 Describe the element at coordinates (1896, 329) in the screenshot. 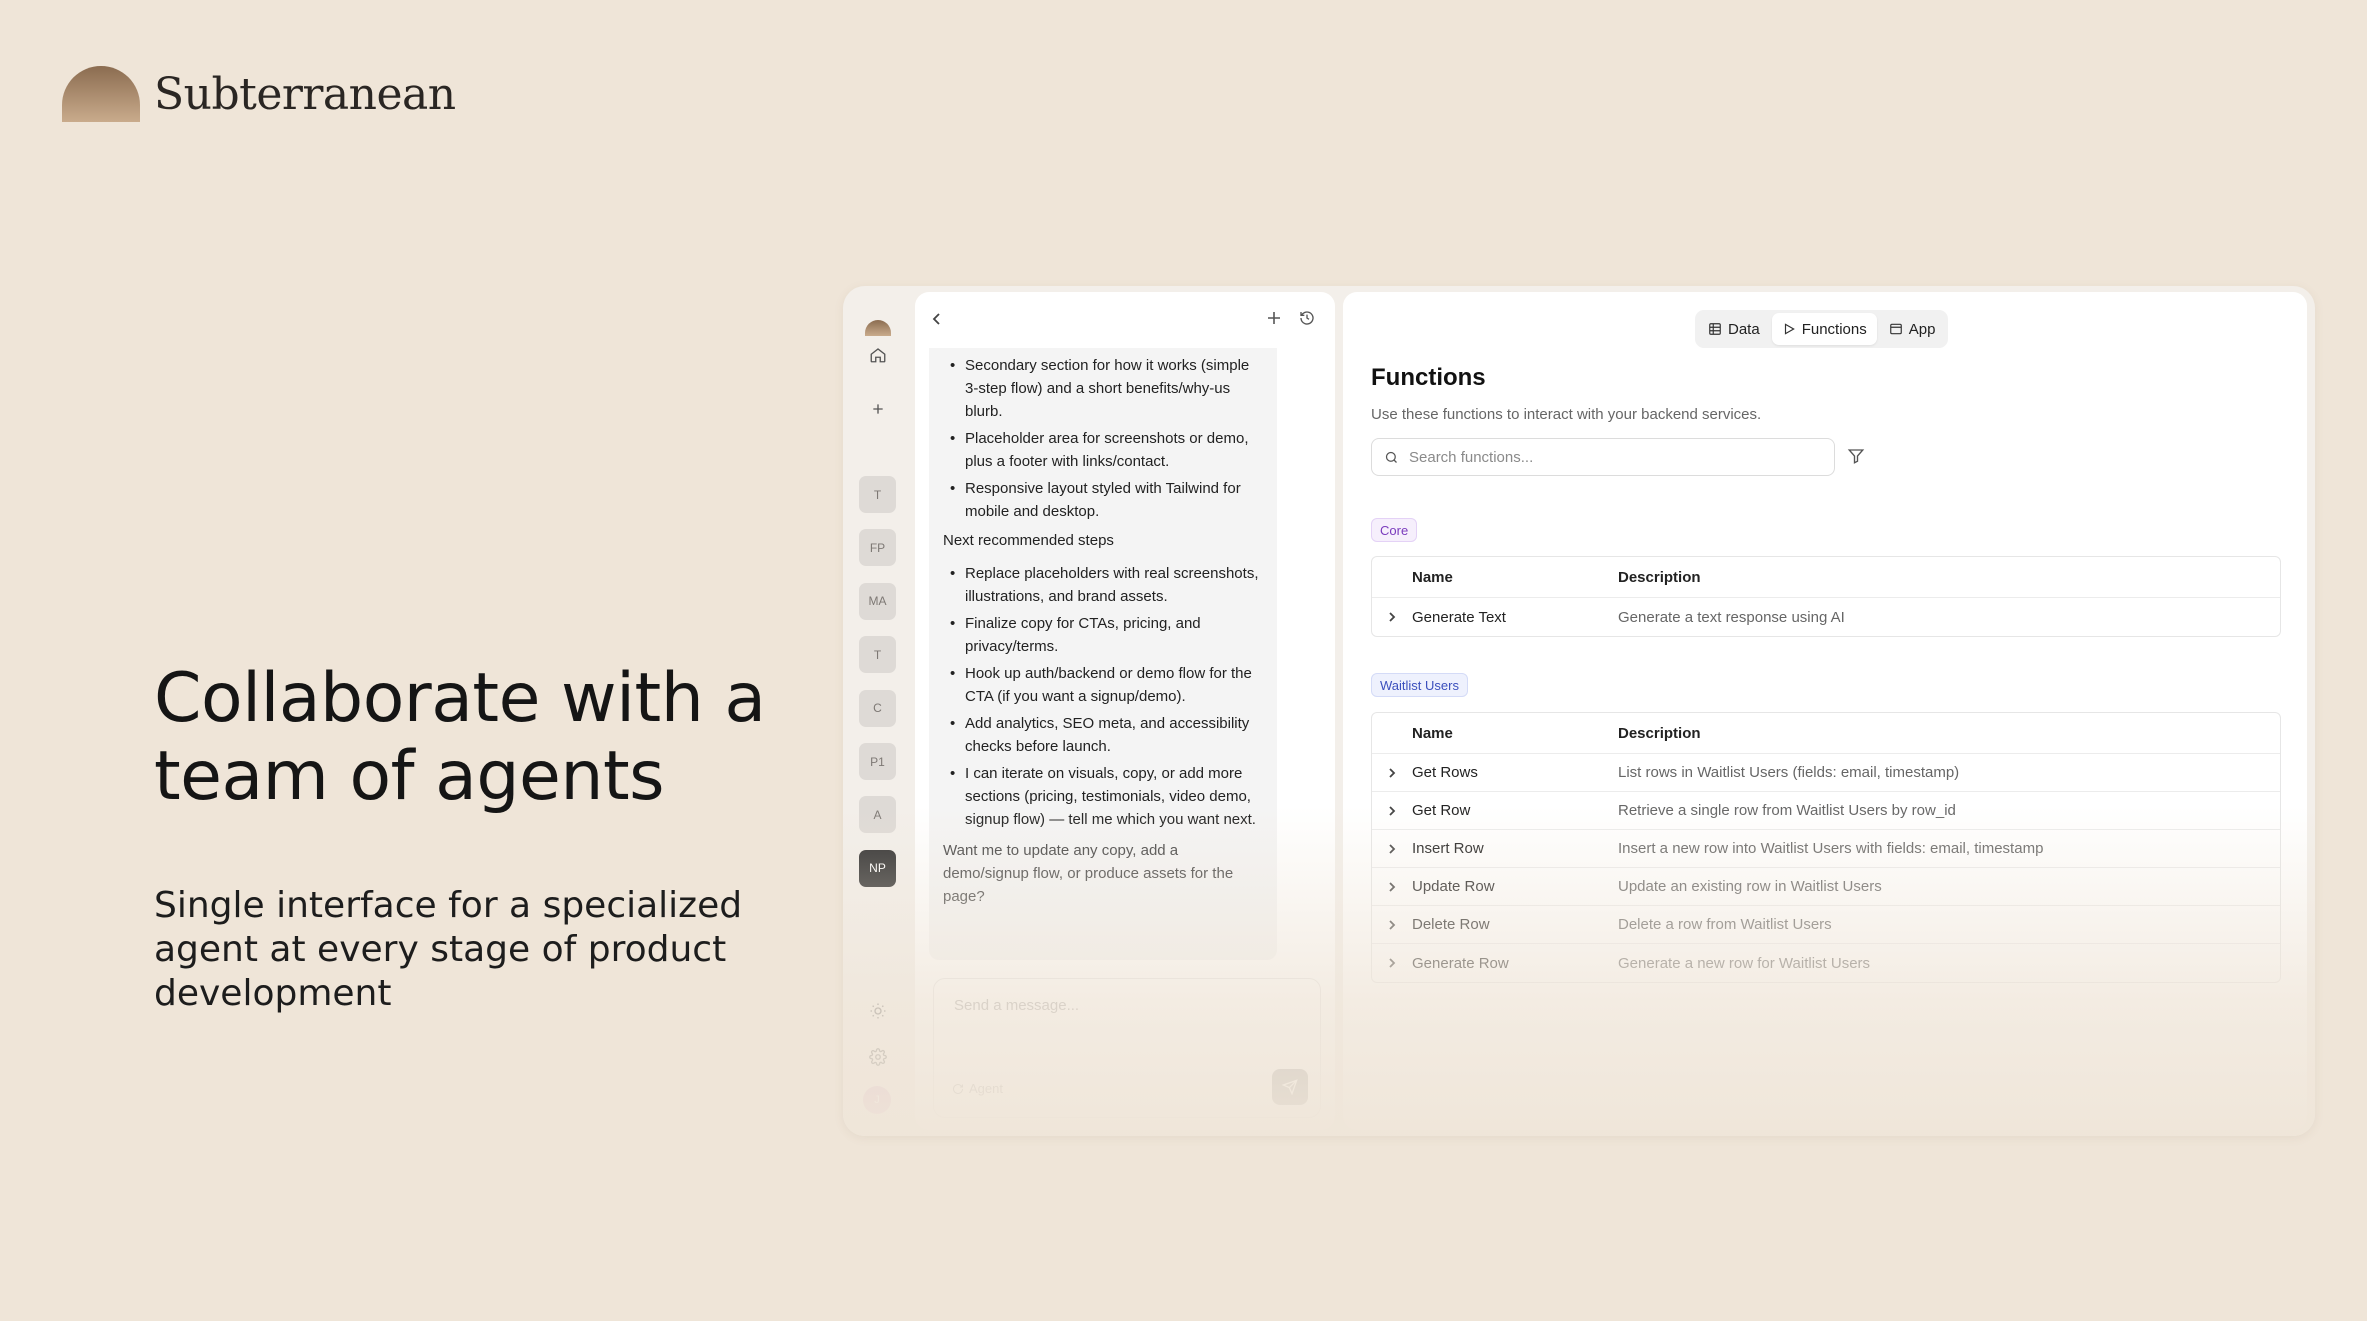

I see `window-icon` at that location.